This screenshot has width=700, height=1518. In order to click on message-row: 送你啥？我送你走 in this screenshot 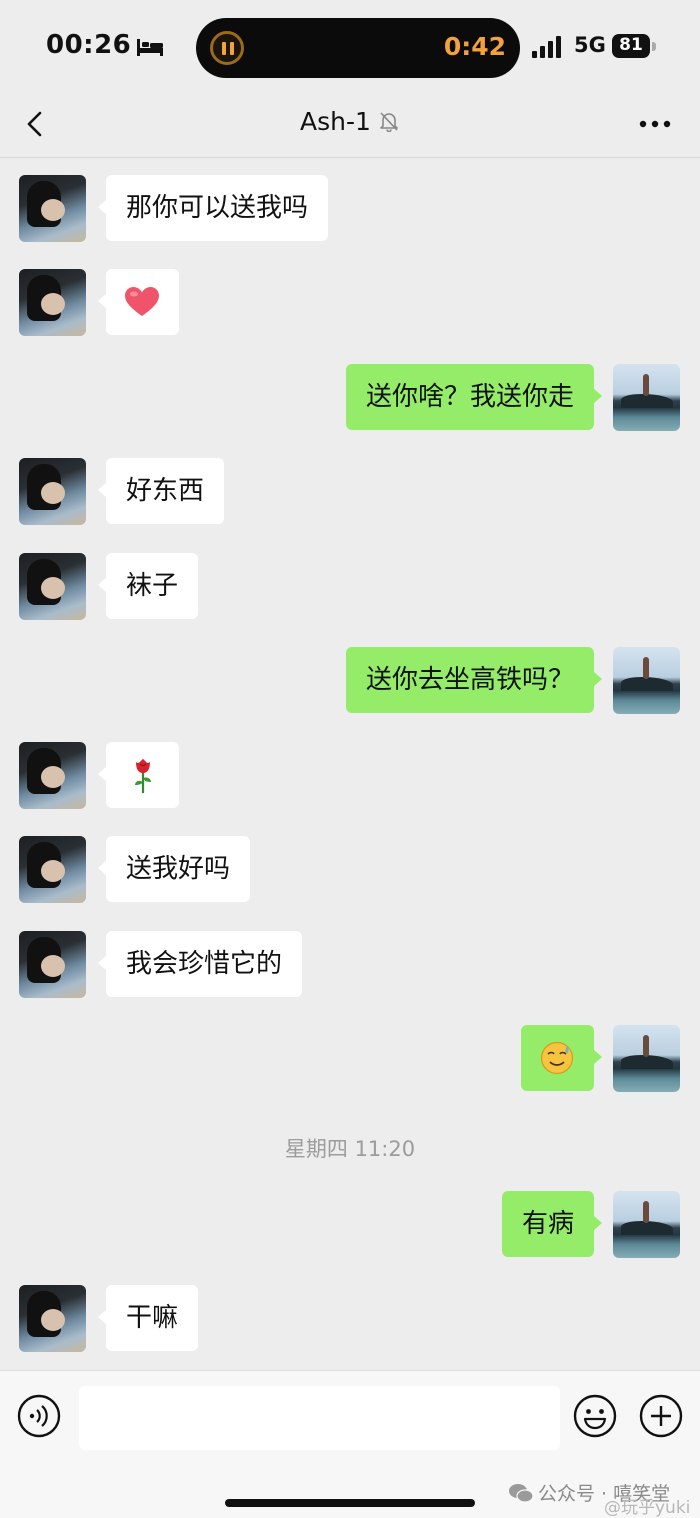, I will do `click(350, 398)`.